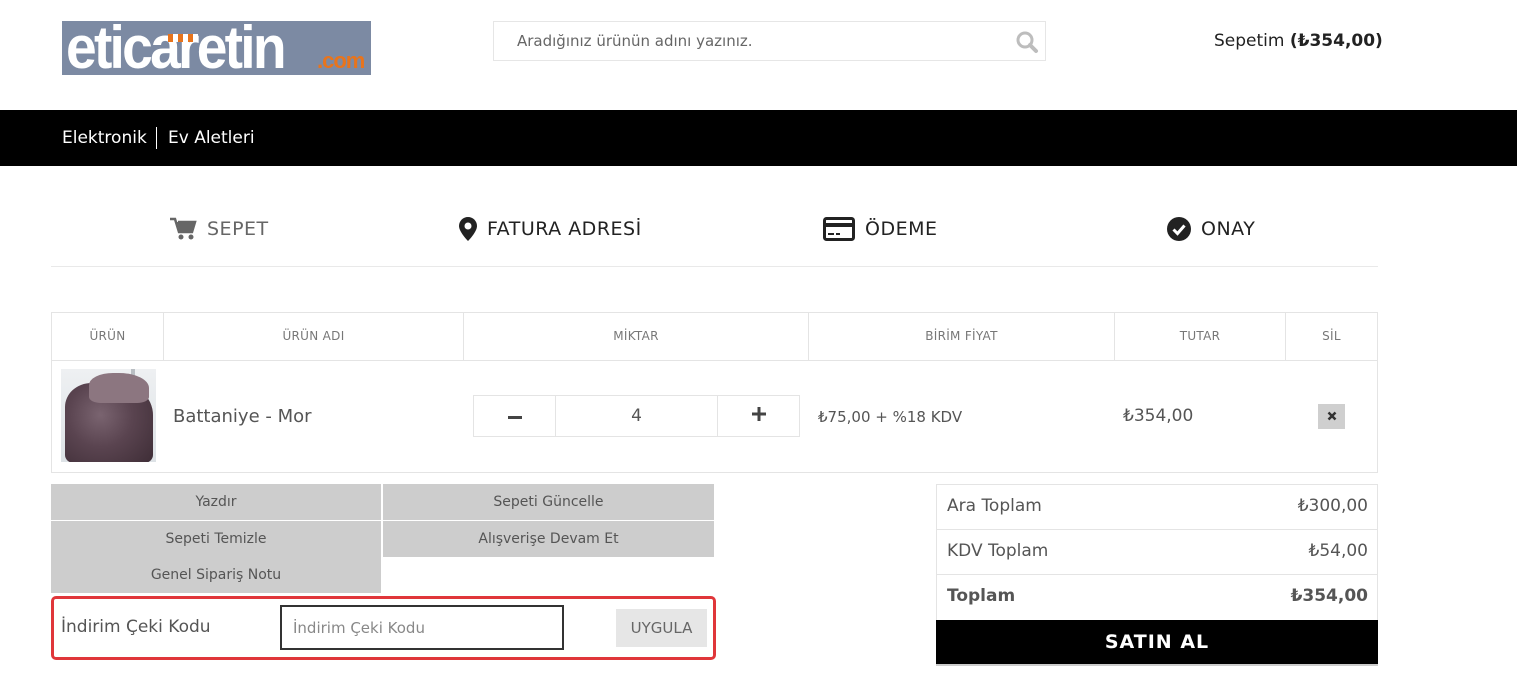  What do you see at coordinates (1179, 229) in the screenshot?
I see `check-circle-icon` at bounding box center [1179, 229].